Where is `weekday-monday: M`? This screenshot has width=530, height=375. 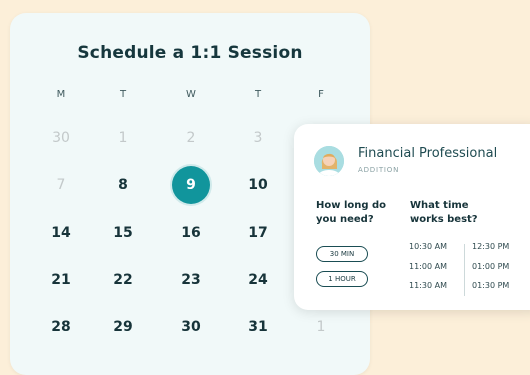
weekday-monday: M is located at coordinates (61, 94).